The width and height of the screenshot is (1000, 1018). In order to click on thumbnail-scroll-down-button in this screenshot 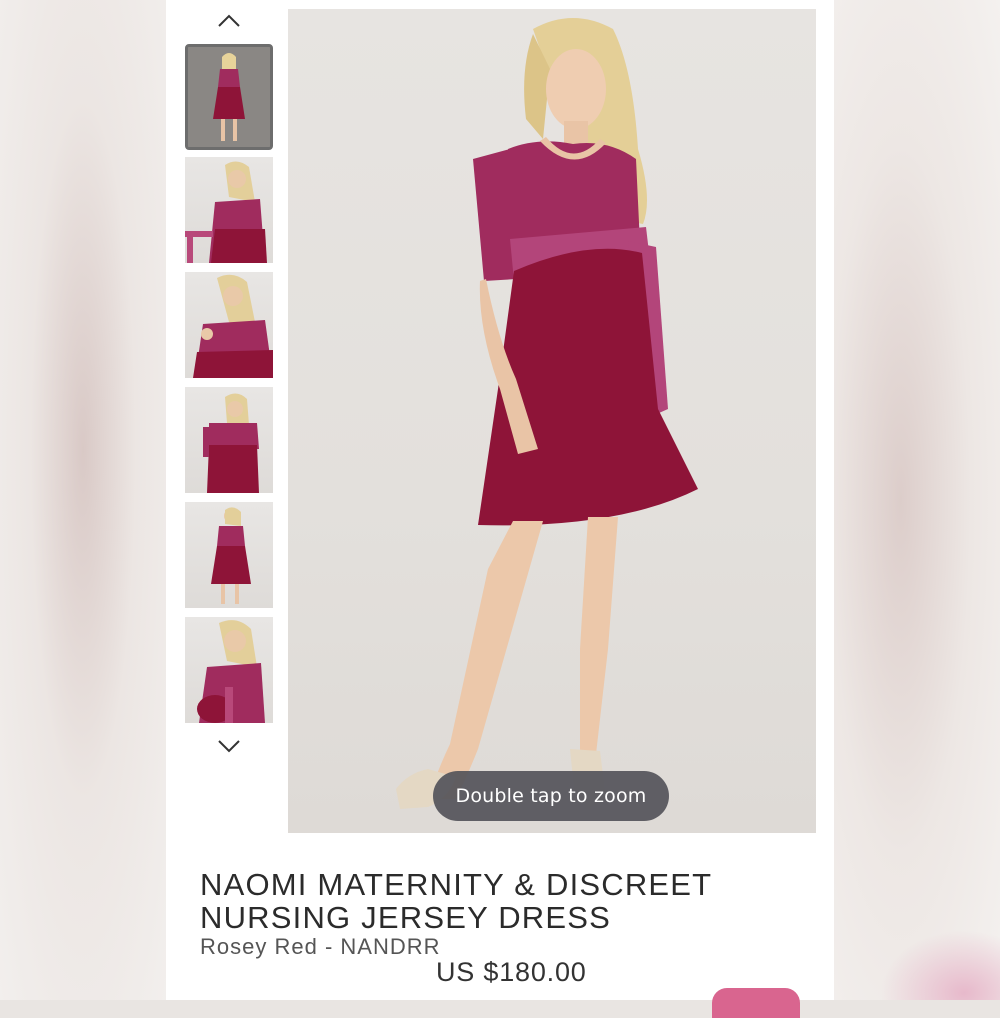, I will do `click(229, 746)`.